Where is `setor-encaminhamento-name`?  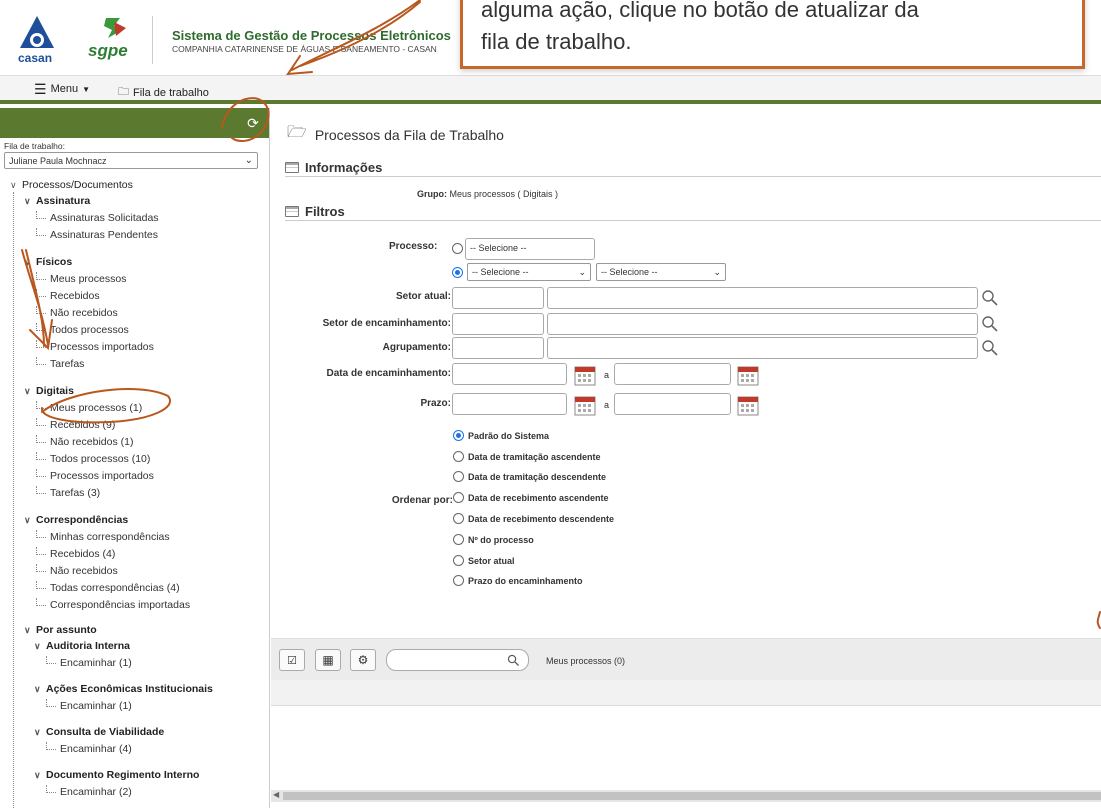
setor-encaminhamento-name is located at coordinates (762, 324).